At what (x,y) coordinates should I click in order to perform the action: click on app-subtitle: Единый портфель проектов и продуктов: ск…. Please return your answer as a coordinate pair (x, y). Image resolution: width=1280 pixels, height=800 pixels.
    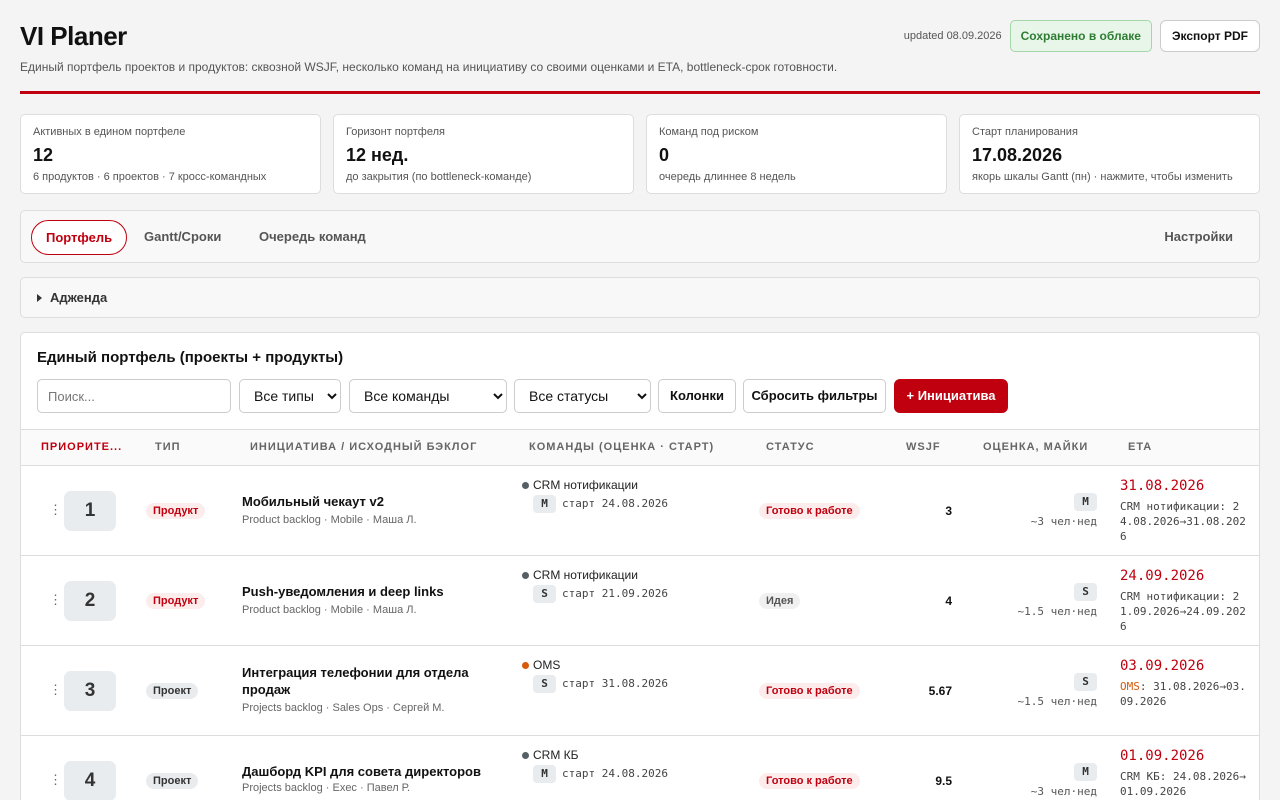
    Looking at the image, I should click on (429, 67).